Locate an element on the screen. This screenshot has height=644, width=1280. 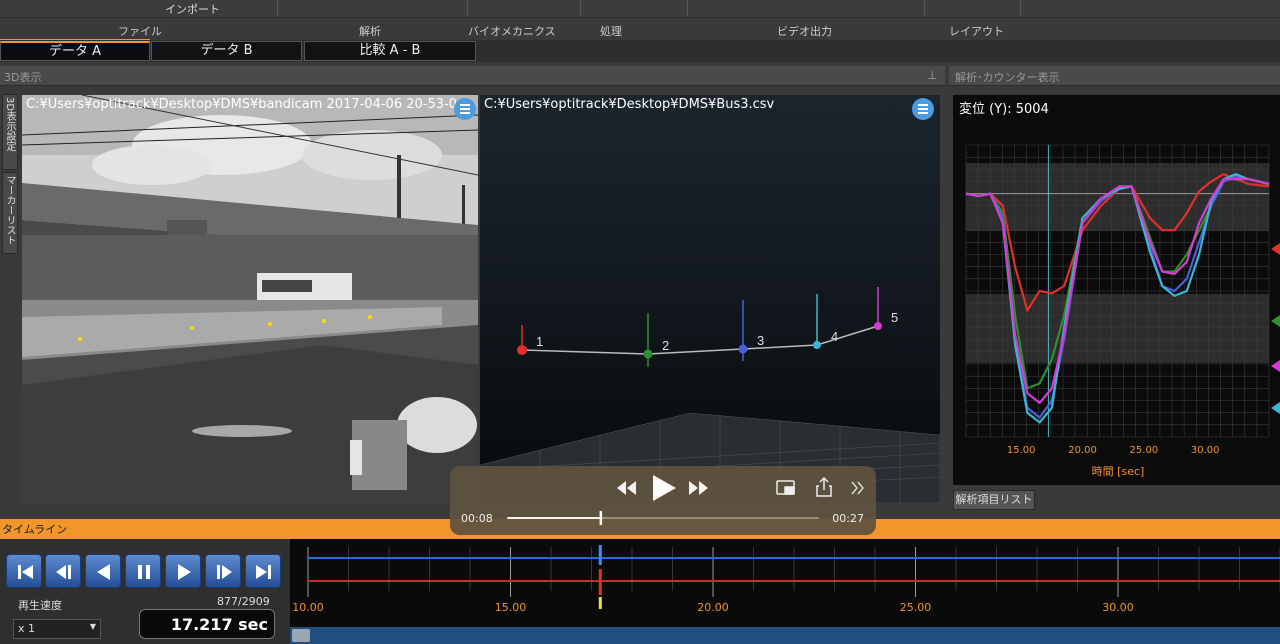
video-player-overlay: 00:08 00:27 is located at coordinates (663, 500).